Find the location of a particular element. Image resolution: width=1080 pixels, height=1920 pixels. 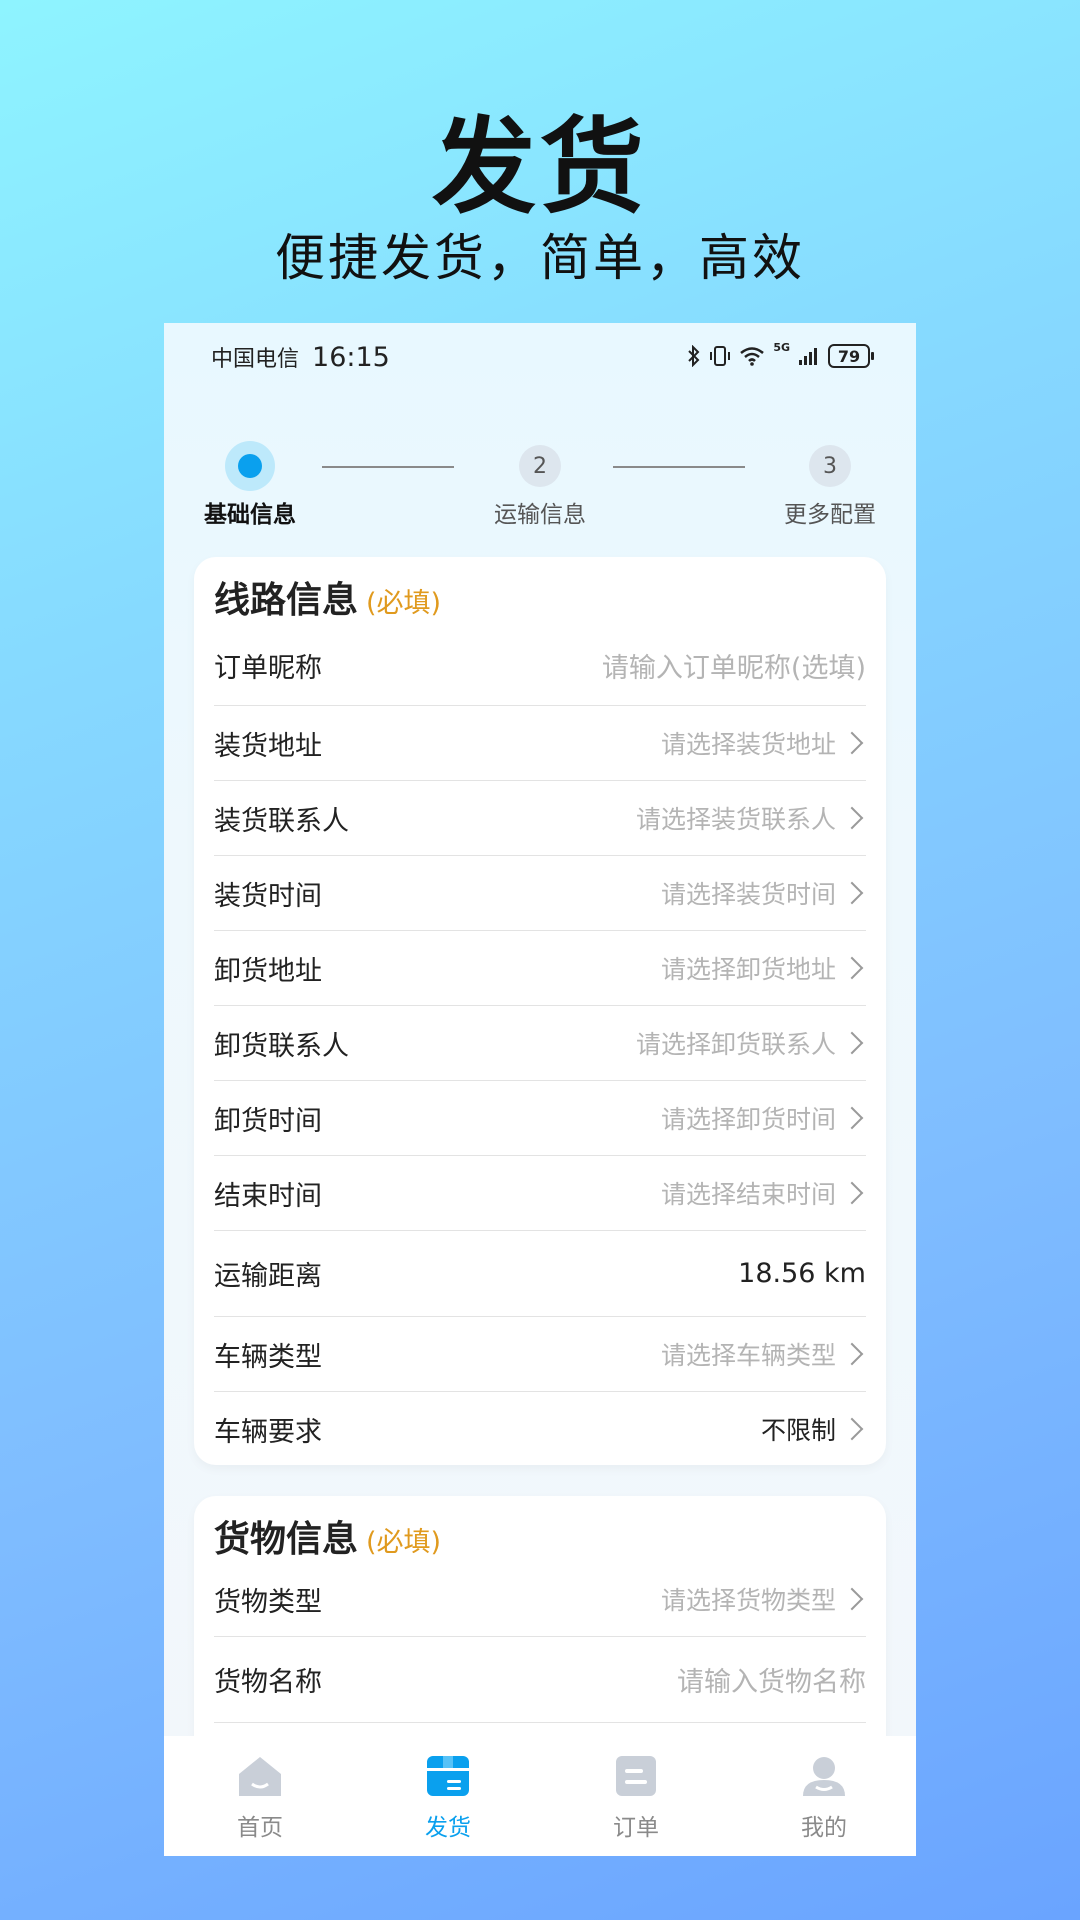

step-3-label: 更多配置 is located at coordinates (830, 512).